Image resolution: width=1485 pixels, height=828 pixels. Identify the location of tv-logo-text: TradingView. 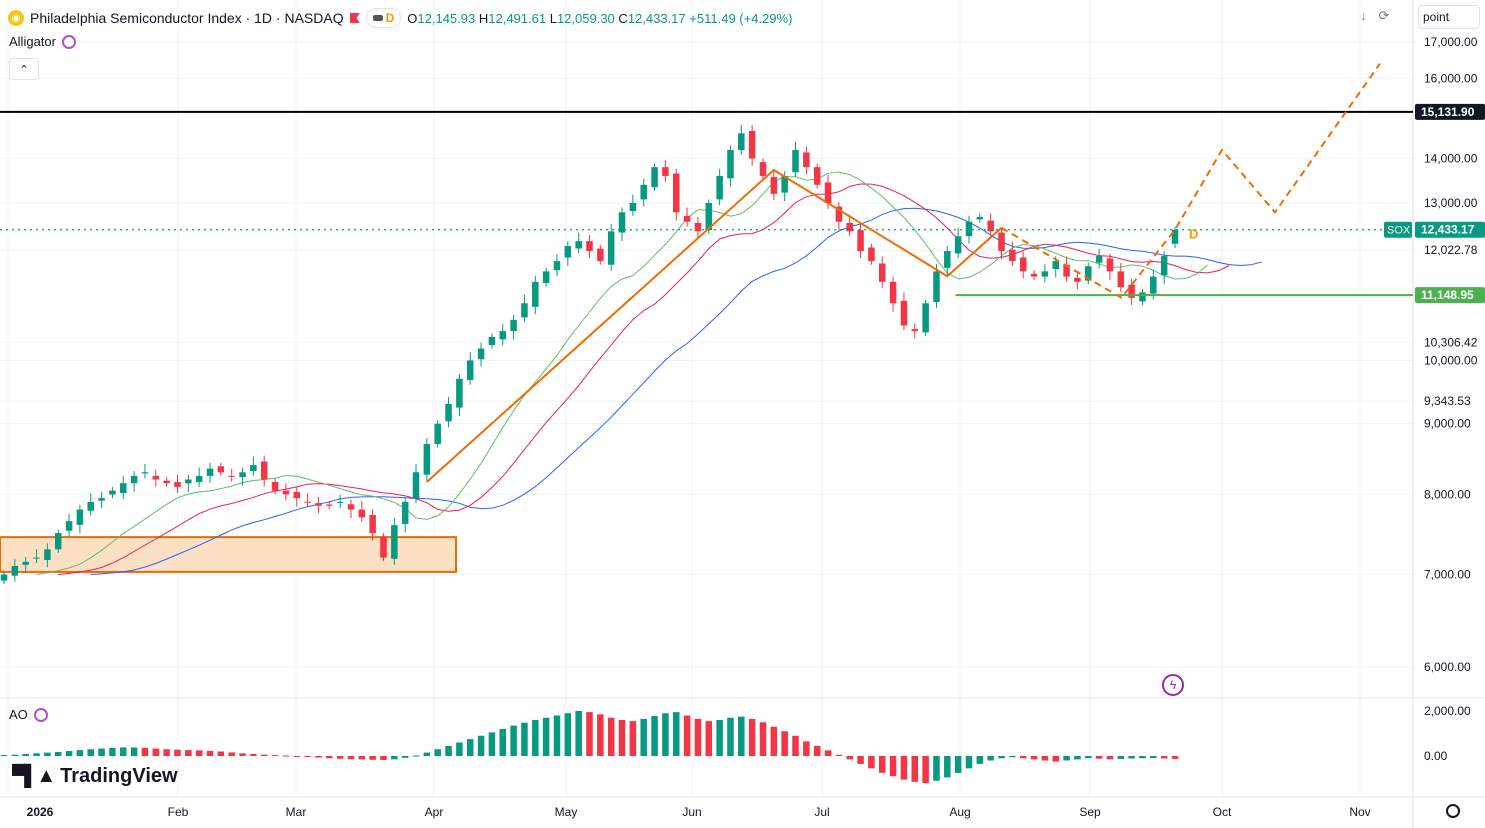
(119, 776).